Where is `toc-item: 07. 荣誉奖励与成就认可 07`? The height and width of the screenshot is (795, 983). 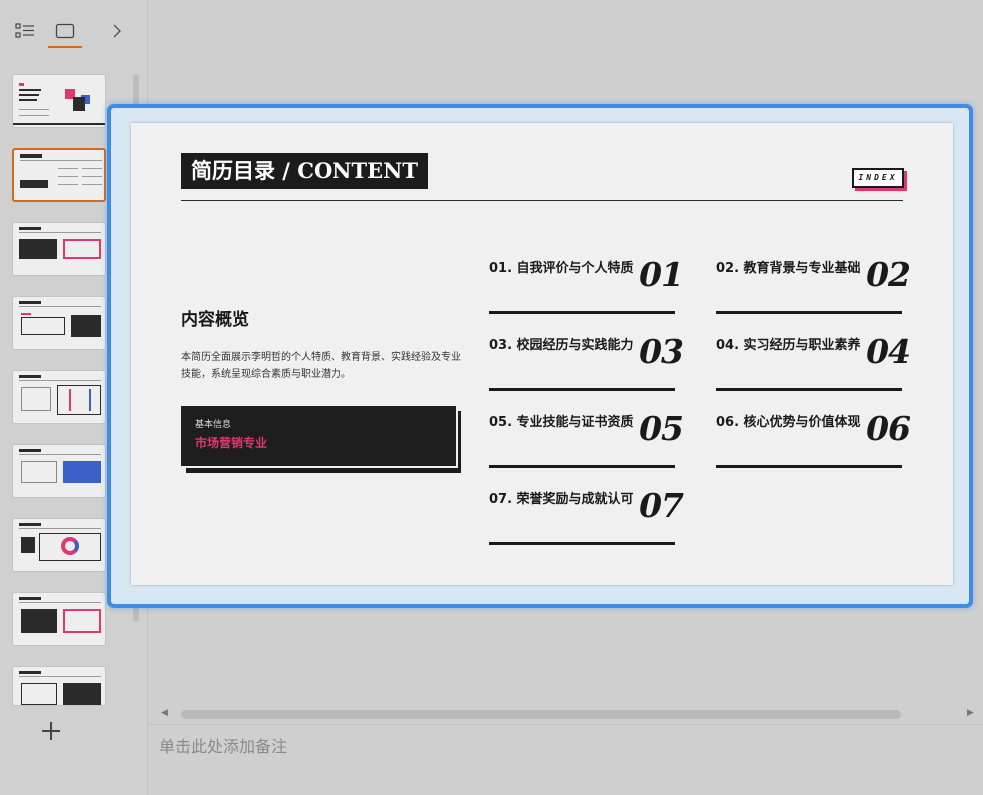 toc-item: 07. 荣誉奖励与成就认可 07 is located at coordinates (586, 518).